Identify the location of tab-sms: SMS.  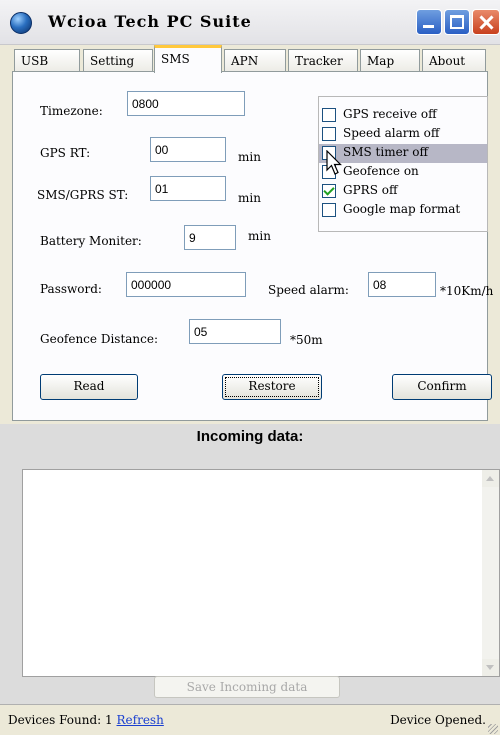
(188, 59).